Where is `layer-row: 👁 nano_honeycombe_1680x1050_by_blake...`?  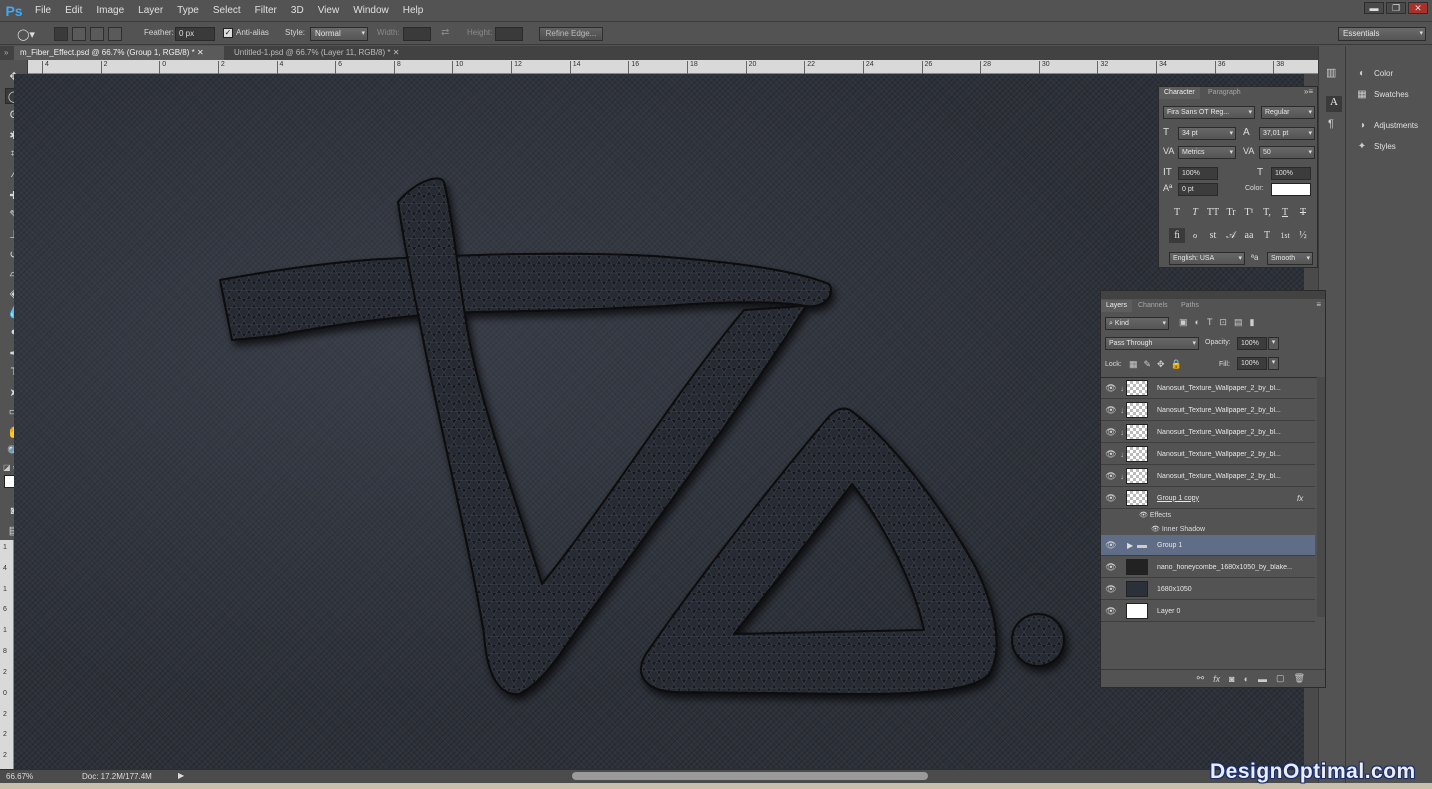
layer-row: 👁 nano_honeycombe_1680x1050_by_blake... is located at coordinates (1208, 567).